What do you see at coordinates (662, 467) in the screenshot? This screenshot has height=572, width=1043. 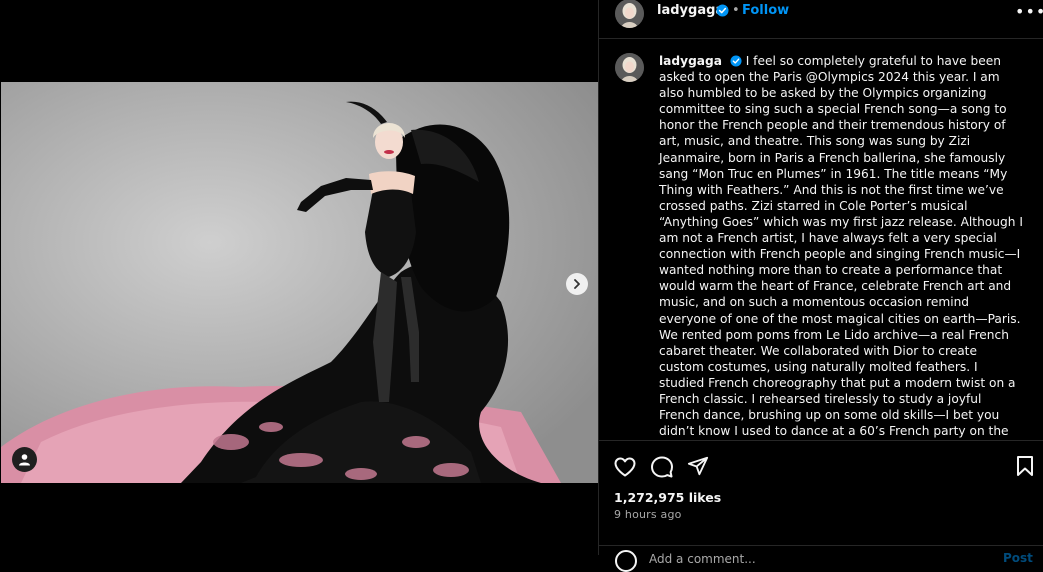 I see `comment-icon` at bounding box center [662, 467].